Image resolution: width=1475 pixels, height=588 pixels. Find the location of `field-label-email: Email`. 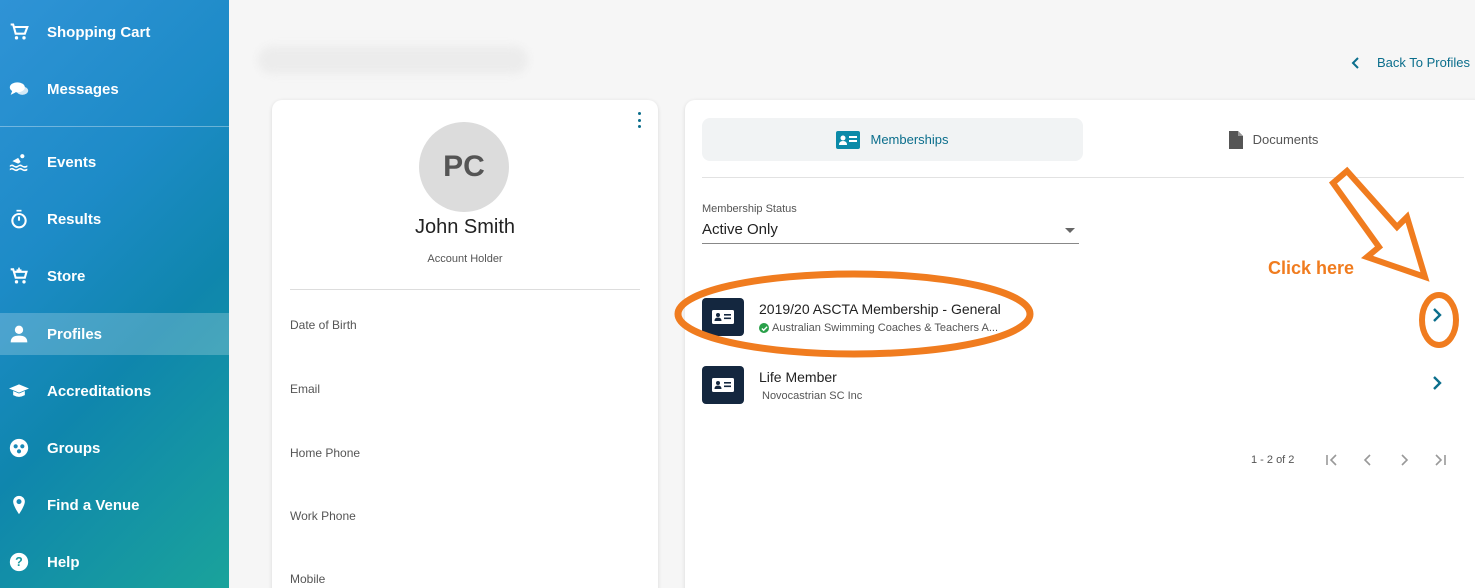

field-label-email: Email is located at coordinates (305, 389).